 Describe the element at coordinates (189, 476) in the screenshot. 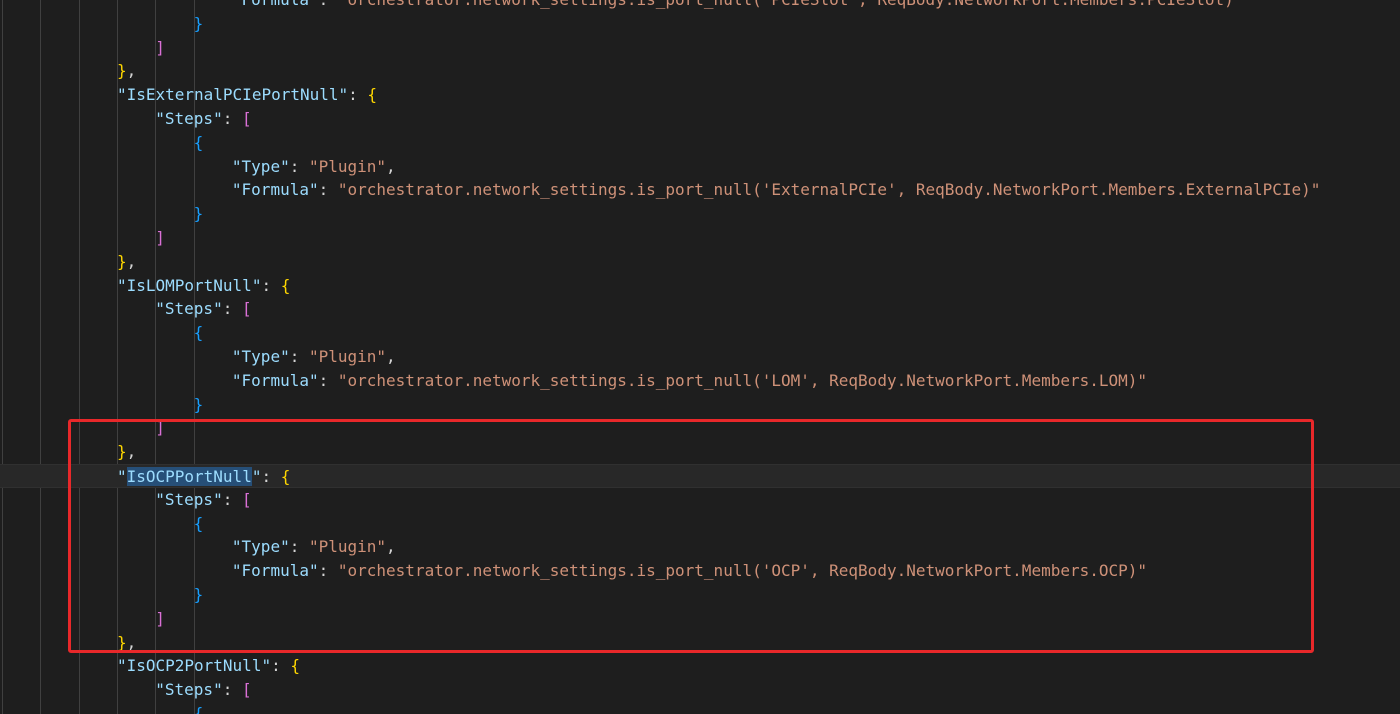

I see `selected-text: IsOCPPortNull` at that location.